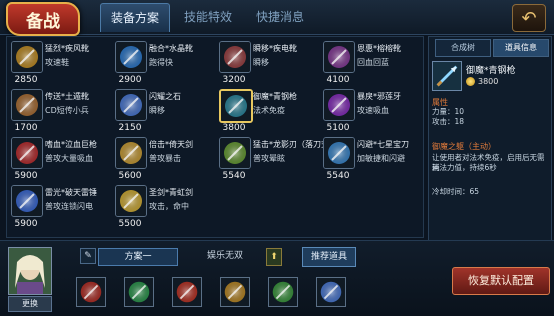 The height and width of the screenshot is (316, 554). What do you see at coordinates (171, 48) in the screenshot?
I see `item-name: 融合*水晶靴` at bounding box center [171, 48].